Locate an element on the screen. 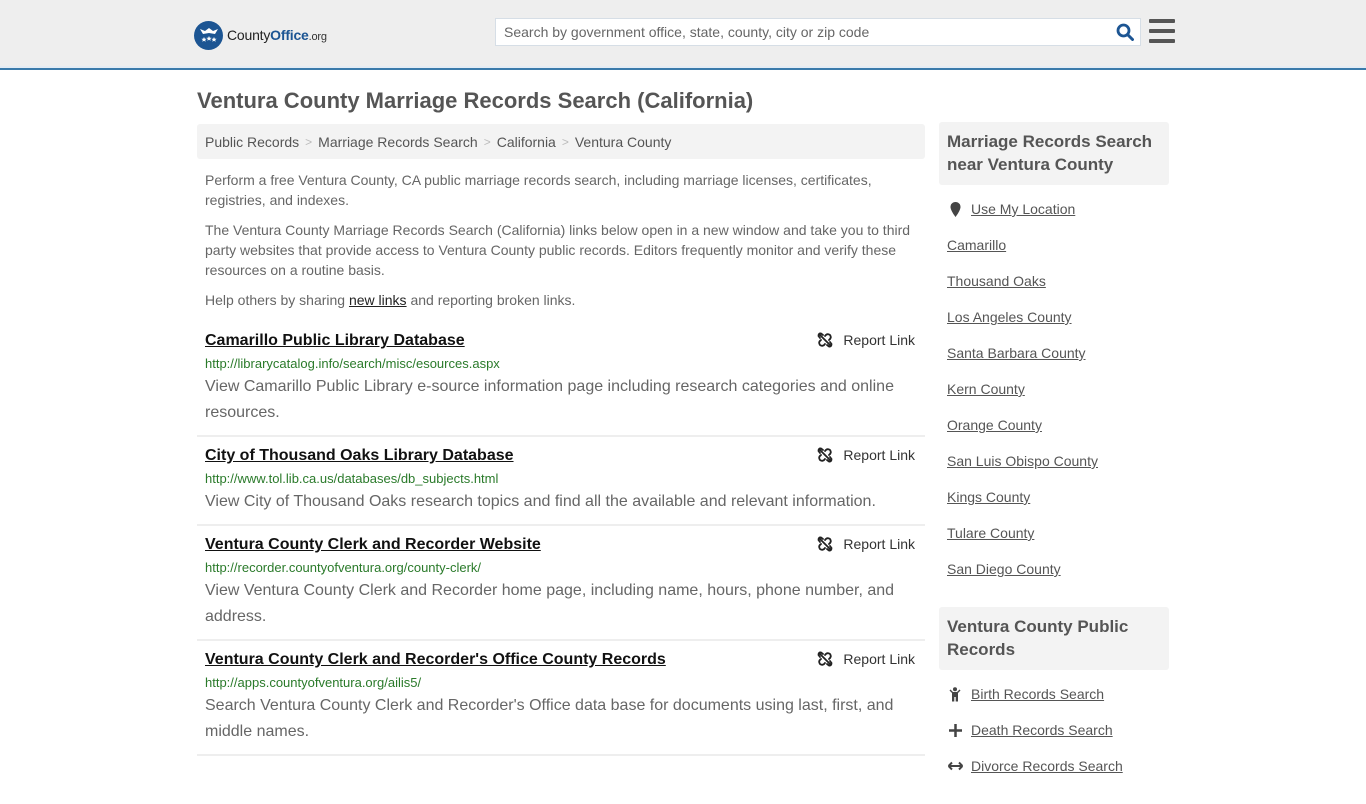 The image size is (1366, 804). logo-wordmark: CountyOffice.org is located at coordinates (277, 35).